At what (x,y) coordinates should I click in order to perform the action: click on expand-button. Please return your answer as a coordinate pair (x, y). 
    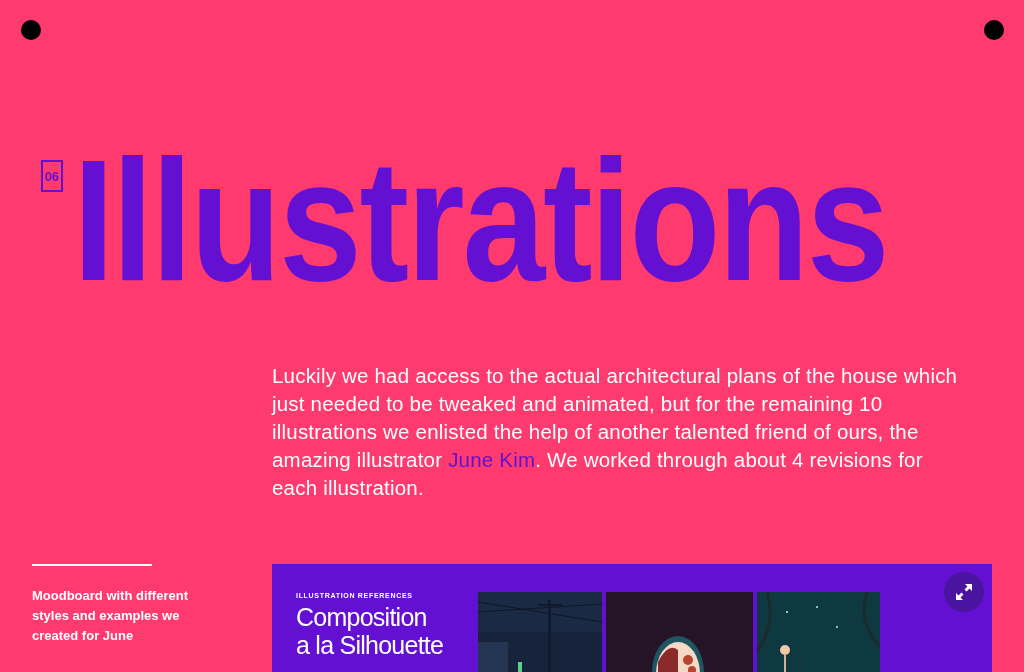
    Looking at the image, I should click on (964, 592).